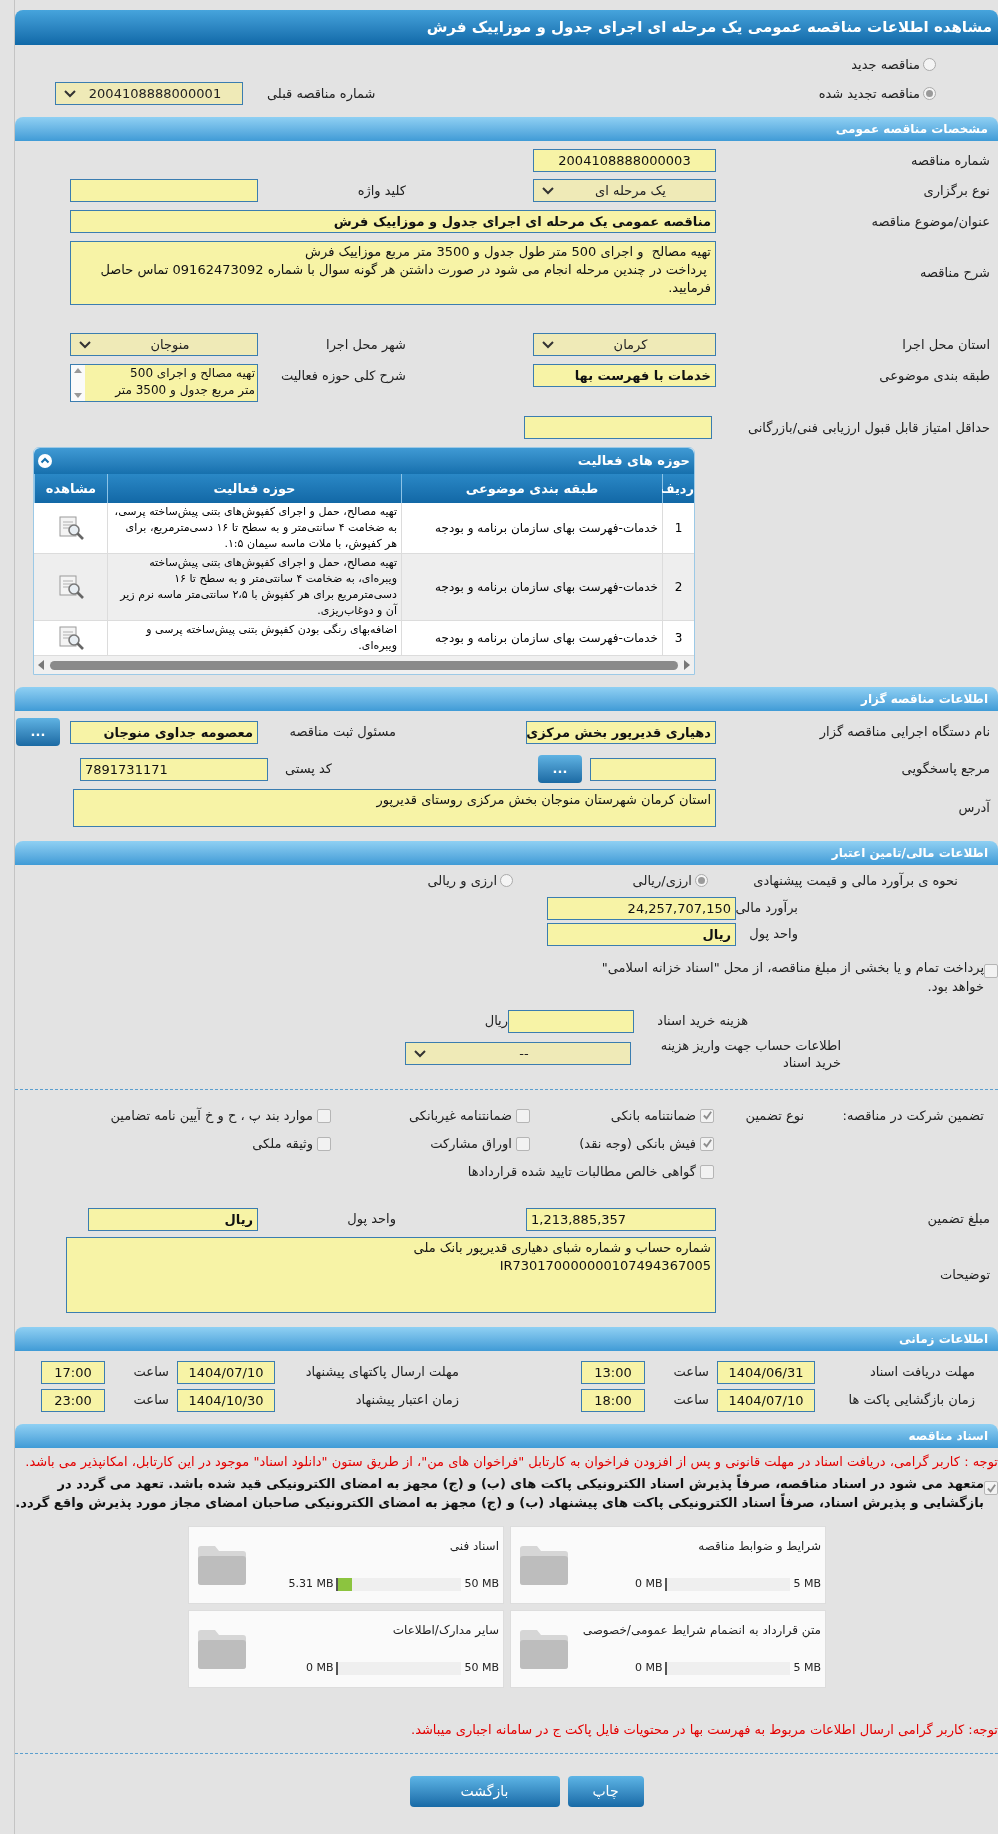 Image resolution: width=998 pixels, height=1834 pixels. What do you see at coordinates (149, 93) in the screenshot?
I see `previous-tender-select: 2004108888000001` at bounding box center [149, 93].